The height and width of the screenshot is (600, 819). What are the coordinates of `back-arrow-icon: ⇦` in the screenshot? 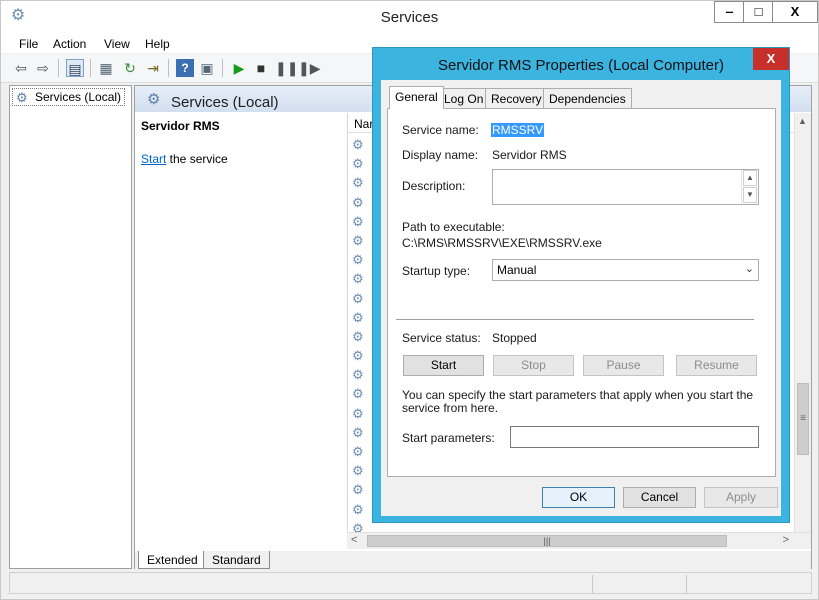 It's located at (21, 68).